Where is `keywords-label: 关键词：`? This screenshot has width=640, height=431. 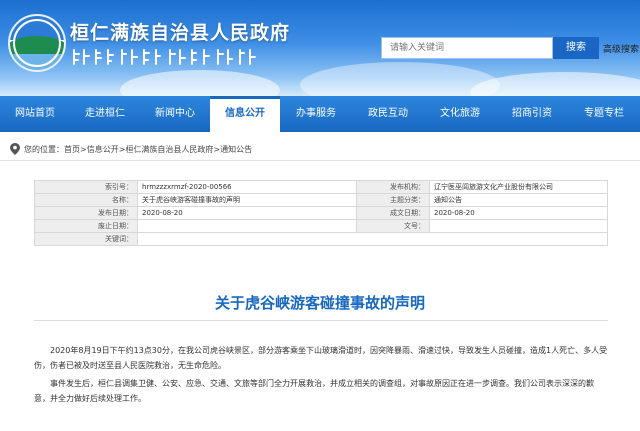 keywords-label: 关键词： is located at coordinates (86, 239).